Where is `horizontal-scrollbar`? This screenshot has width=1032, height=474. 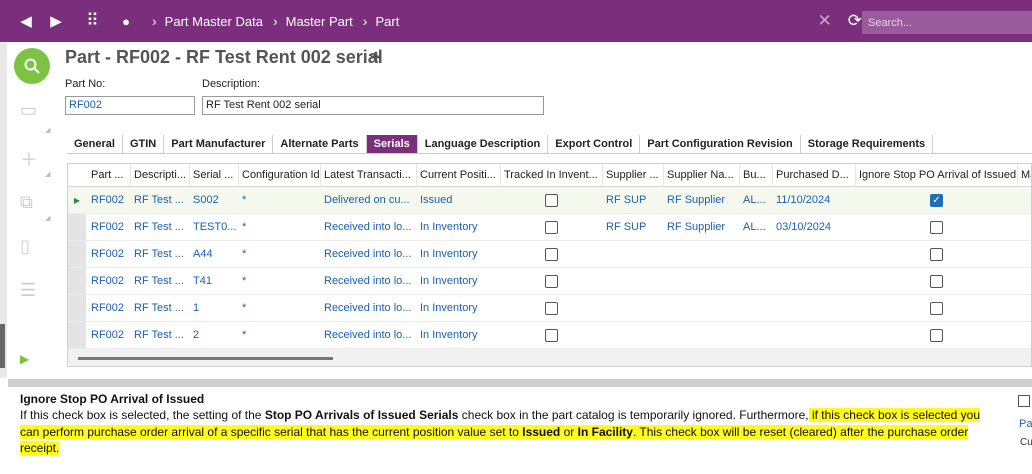 horizontal-scrollbar is located at coordinates (205, 358).